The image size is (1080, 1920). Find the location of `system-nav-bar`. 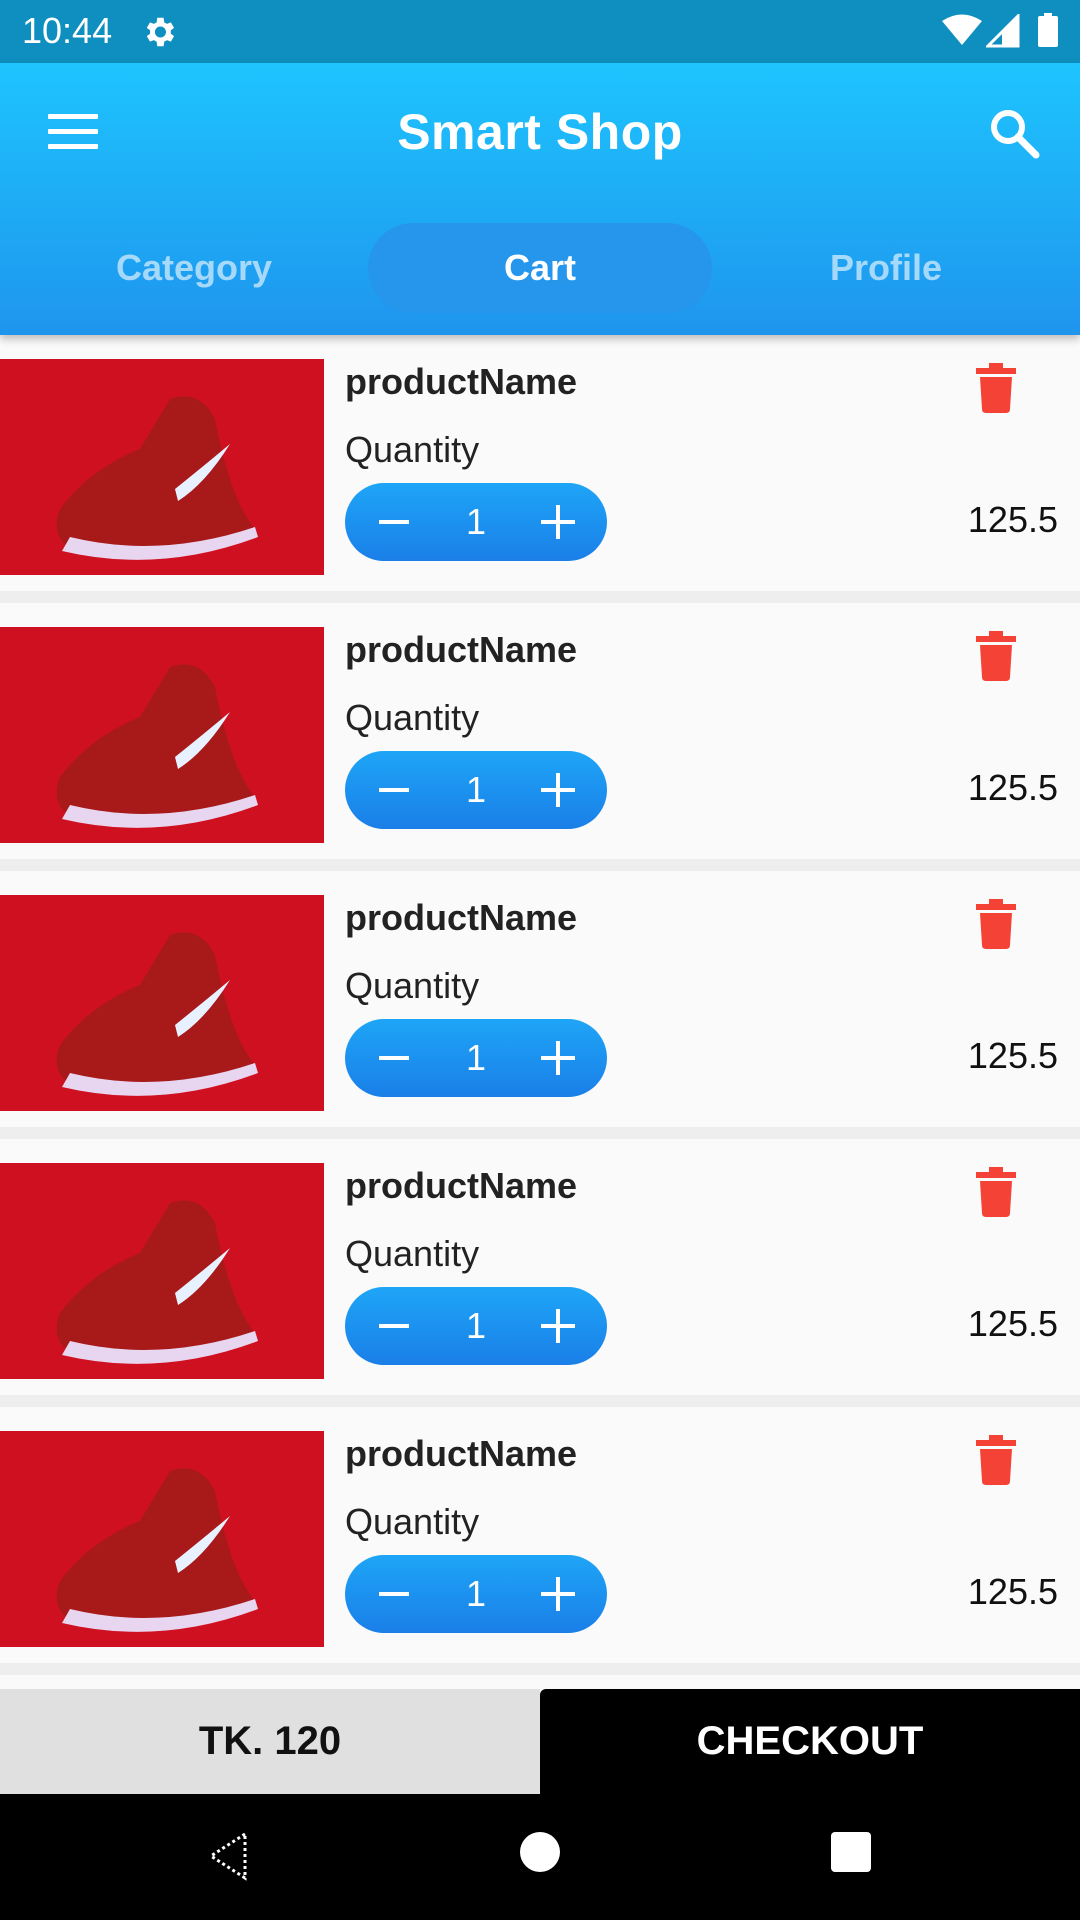

system-nav-bar is located at coordinates (540, 1857).